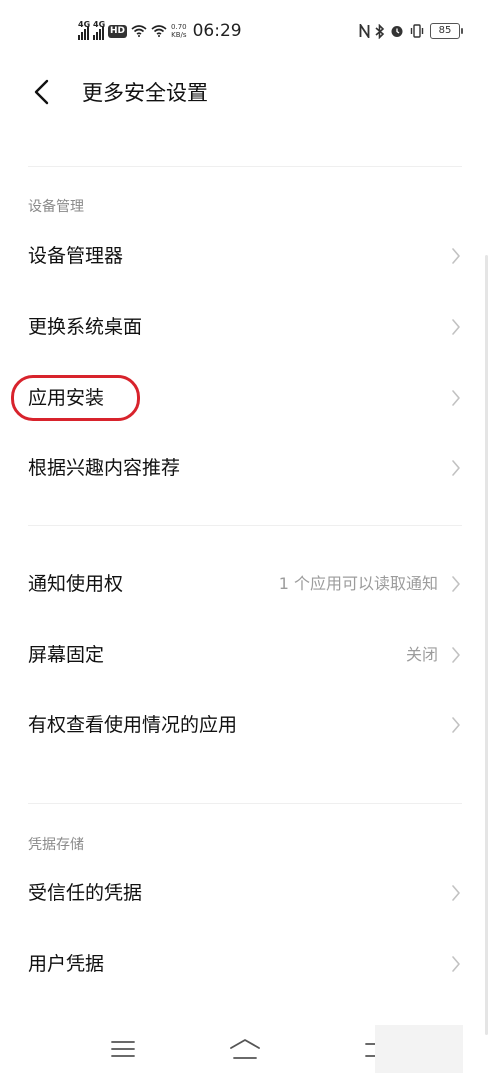  I want to click on settings-item-label: 设备管理器, so click(76, 256).